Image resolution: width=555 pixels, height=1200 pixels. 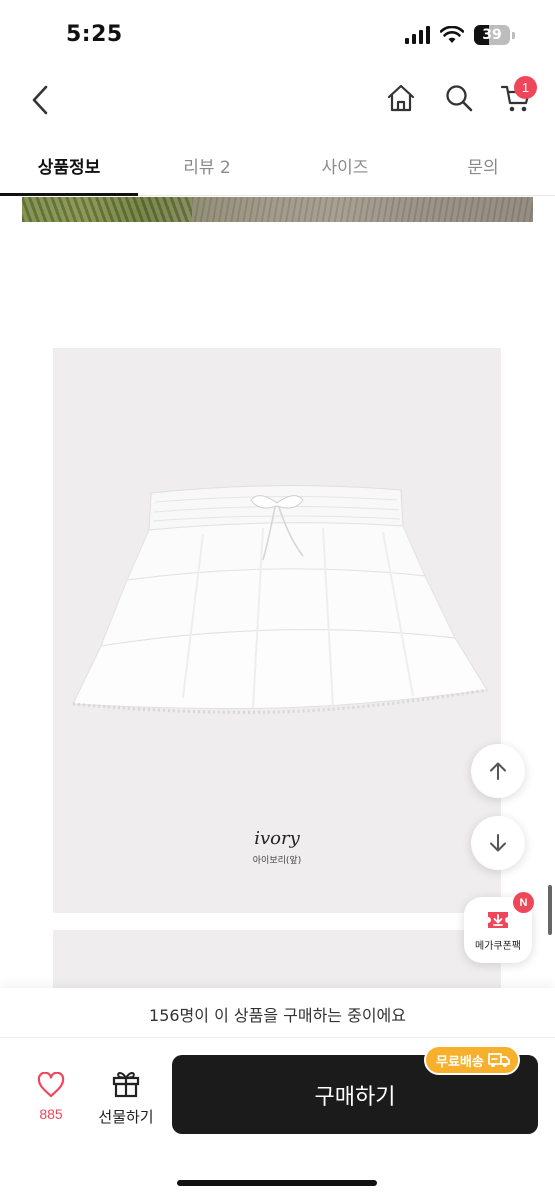 I want to click on product-tabs: 상품정보 리뷰 2 사이즈 문의, so click(x=277, y=168).